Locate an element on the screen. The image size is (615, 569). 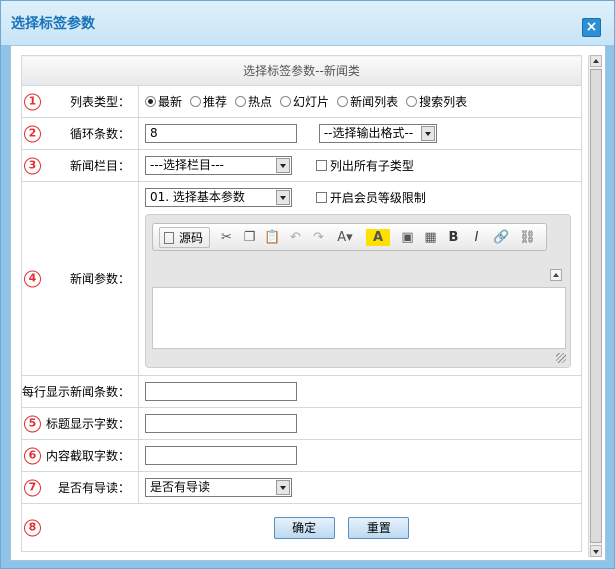
scroll-thumb is located at coordinates (596, 306).